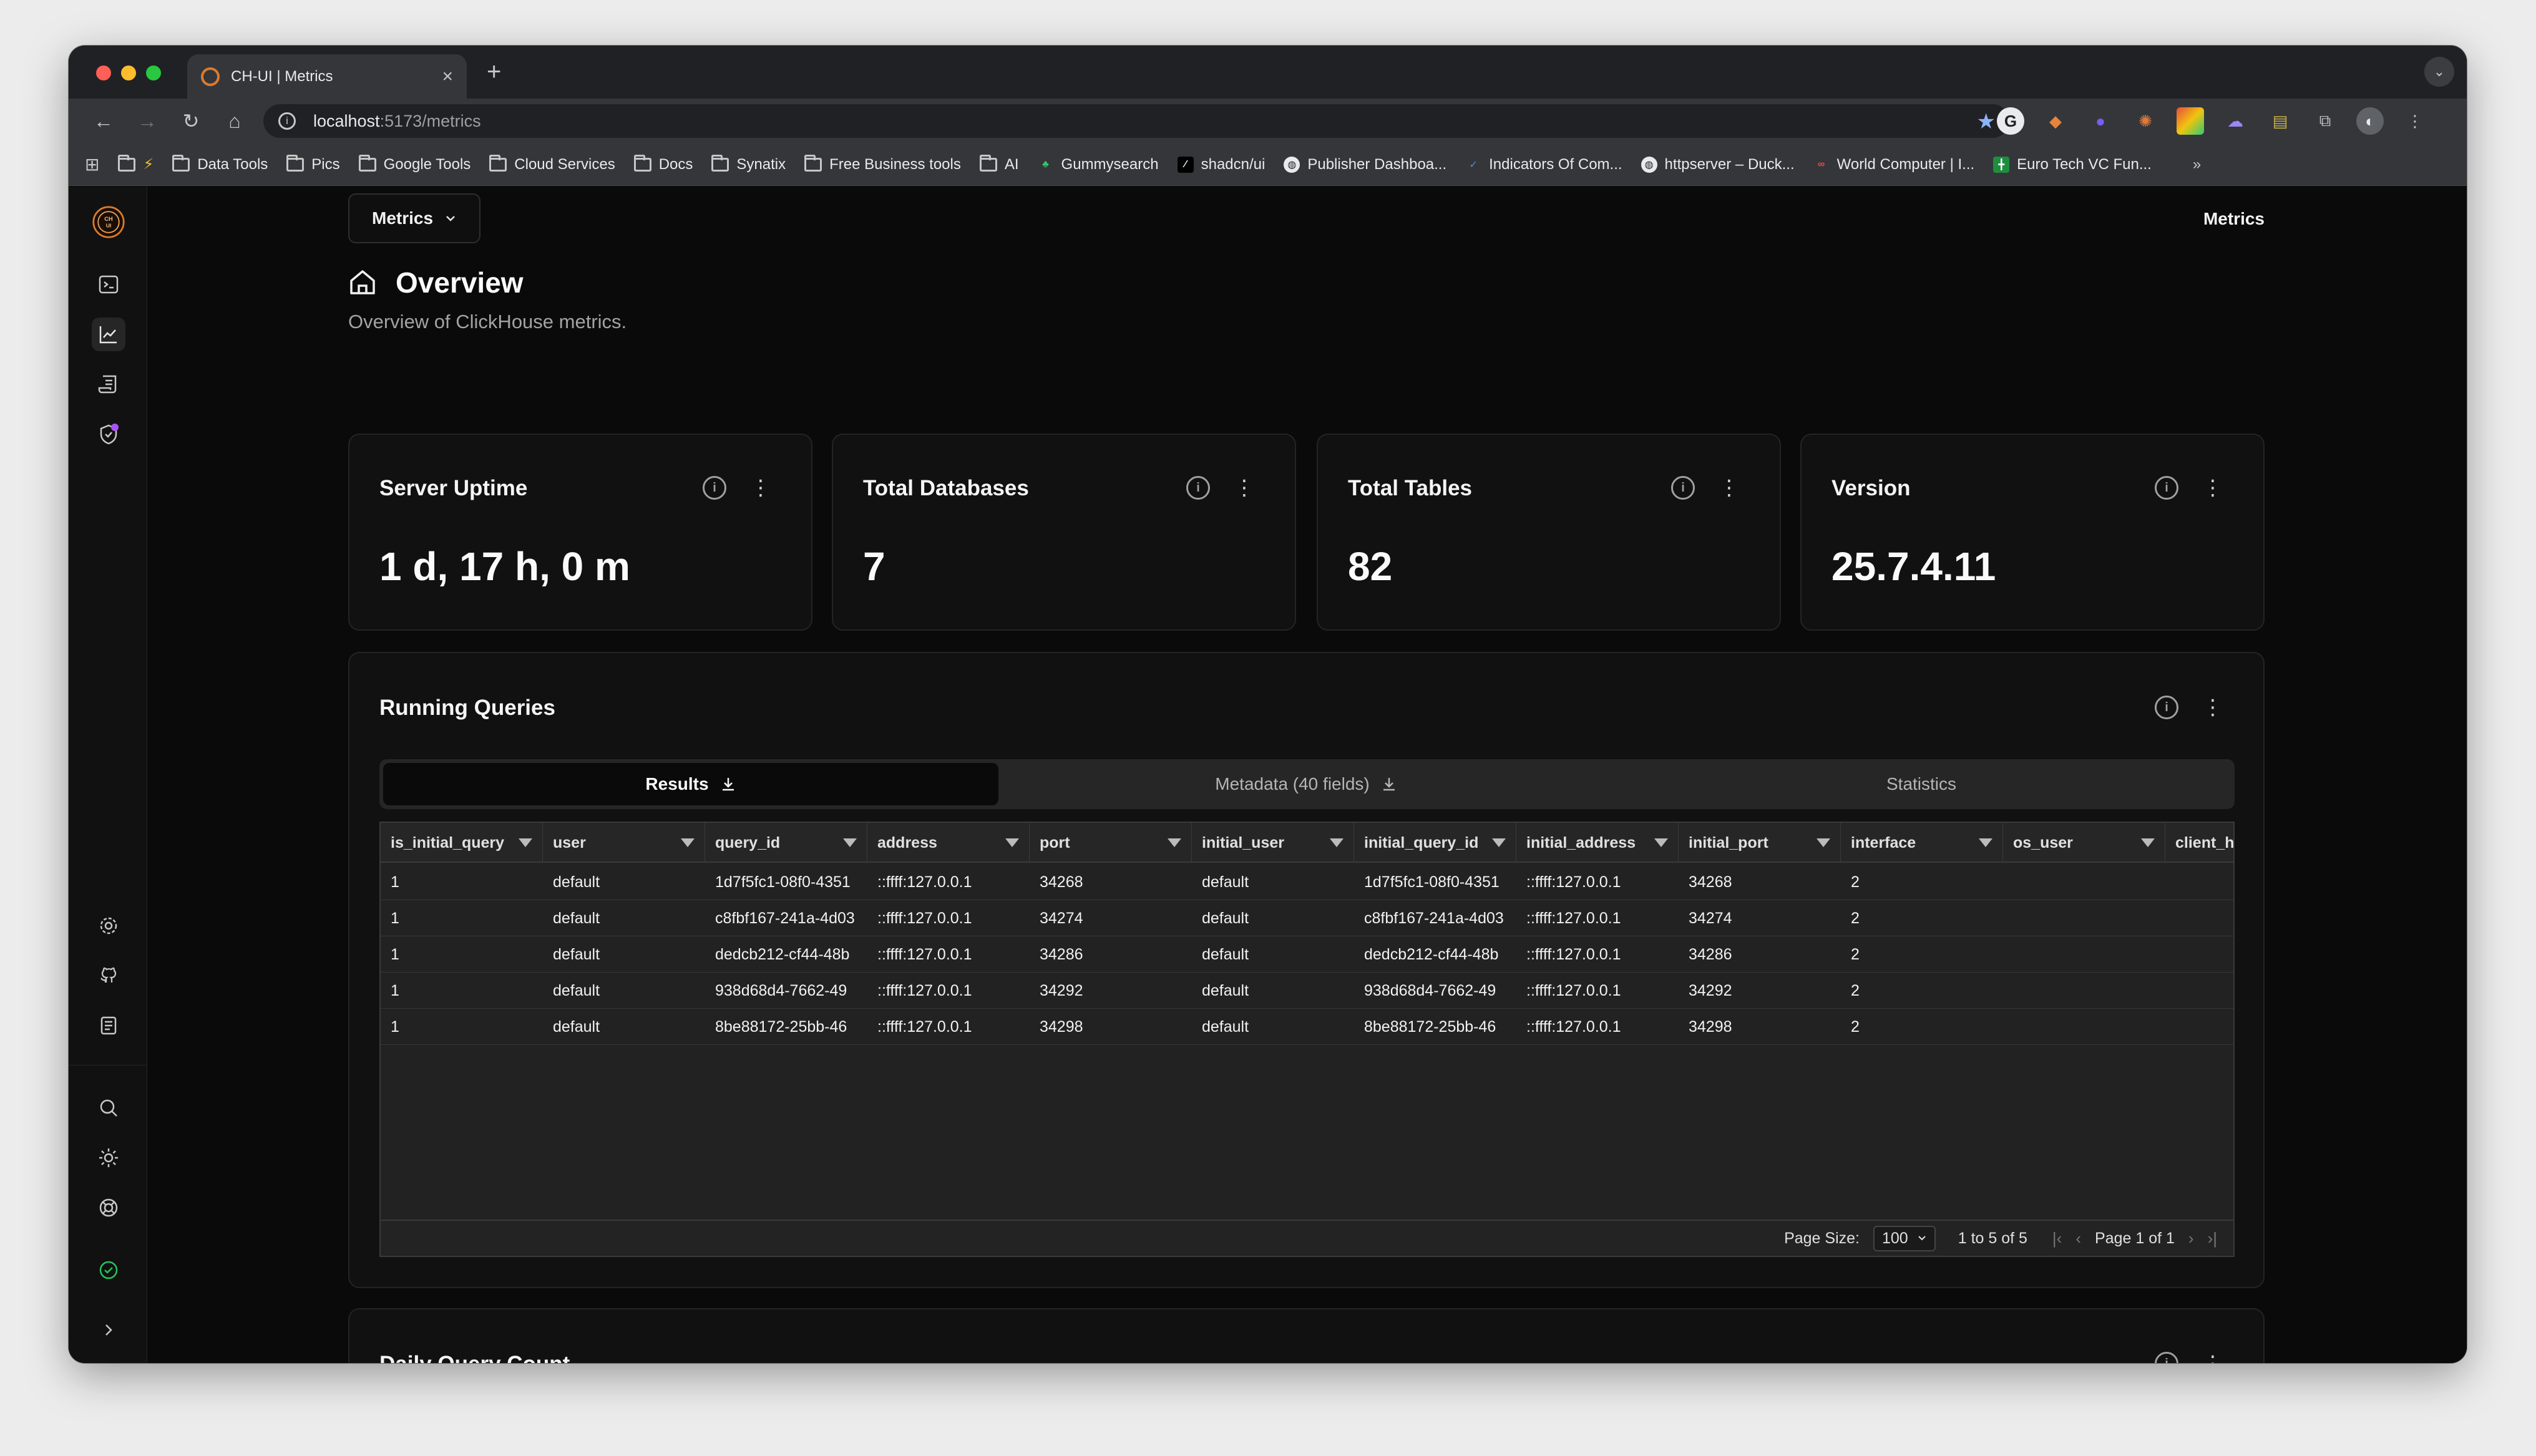 The height and width of the screenshot is (1456, 2536). I want to click on tab-search-icon: ⌄, so click(2439, 72).